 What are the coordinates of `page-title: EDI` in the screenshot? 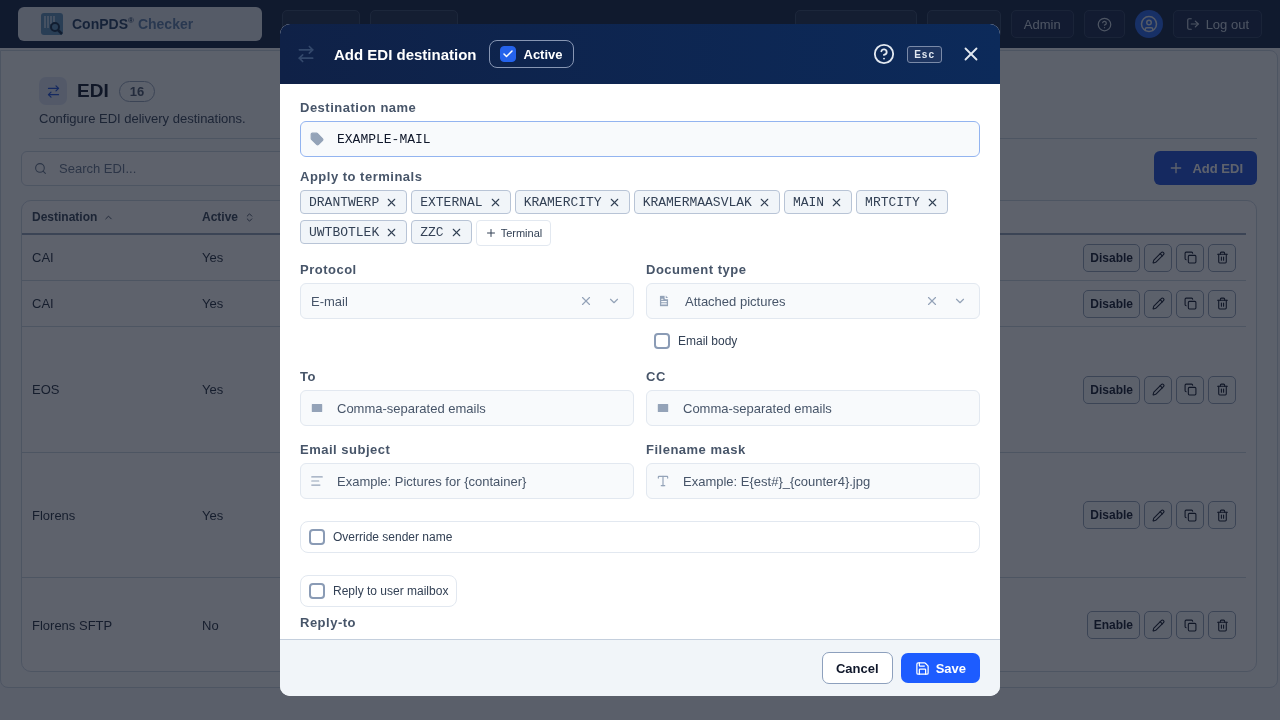 It's located at (93, 91).